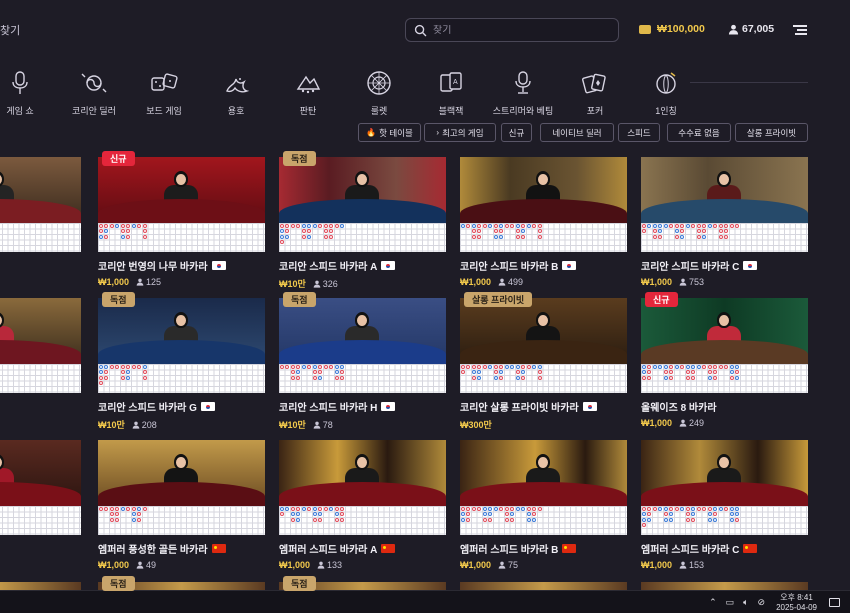 This screenshot has width=850, height=613. I want to click on game-tile: 독점 코리안 스피드 바카라 A ₩10만 326, so click(362, 220).